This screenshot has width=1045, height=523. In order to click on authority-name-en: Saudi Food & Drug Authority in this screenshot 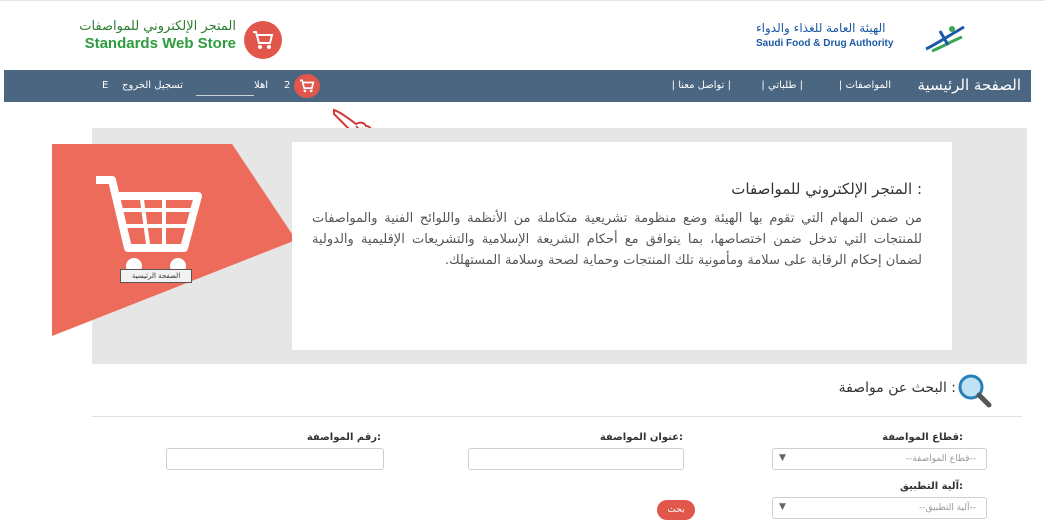, I will do `click(825, 43)`.